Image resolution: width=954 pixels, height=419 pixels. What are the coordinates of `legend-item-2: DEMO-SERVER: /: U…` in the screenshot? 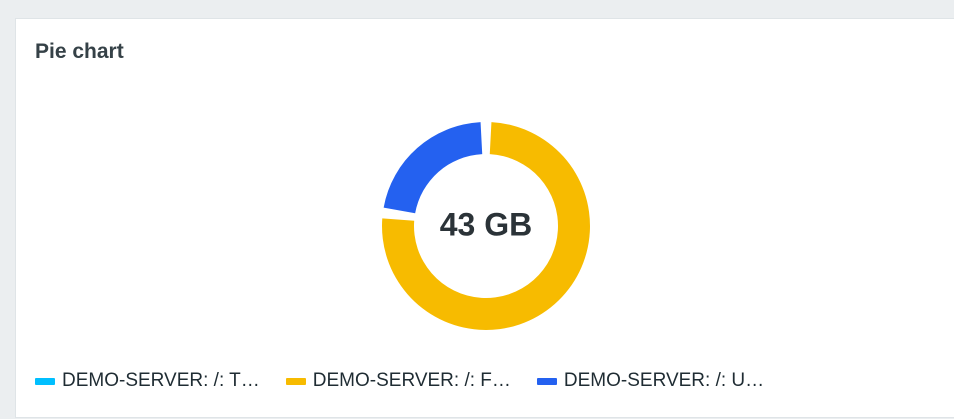 It's located at (650, 381).